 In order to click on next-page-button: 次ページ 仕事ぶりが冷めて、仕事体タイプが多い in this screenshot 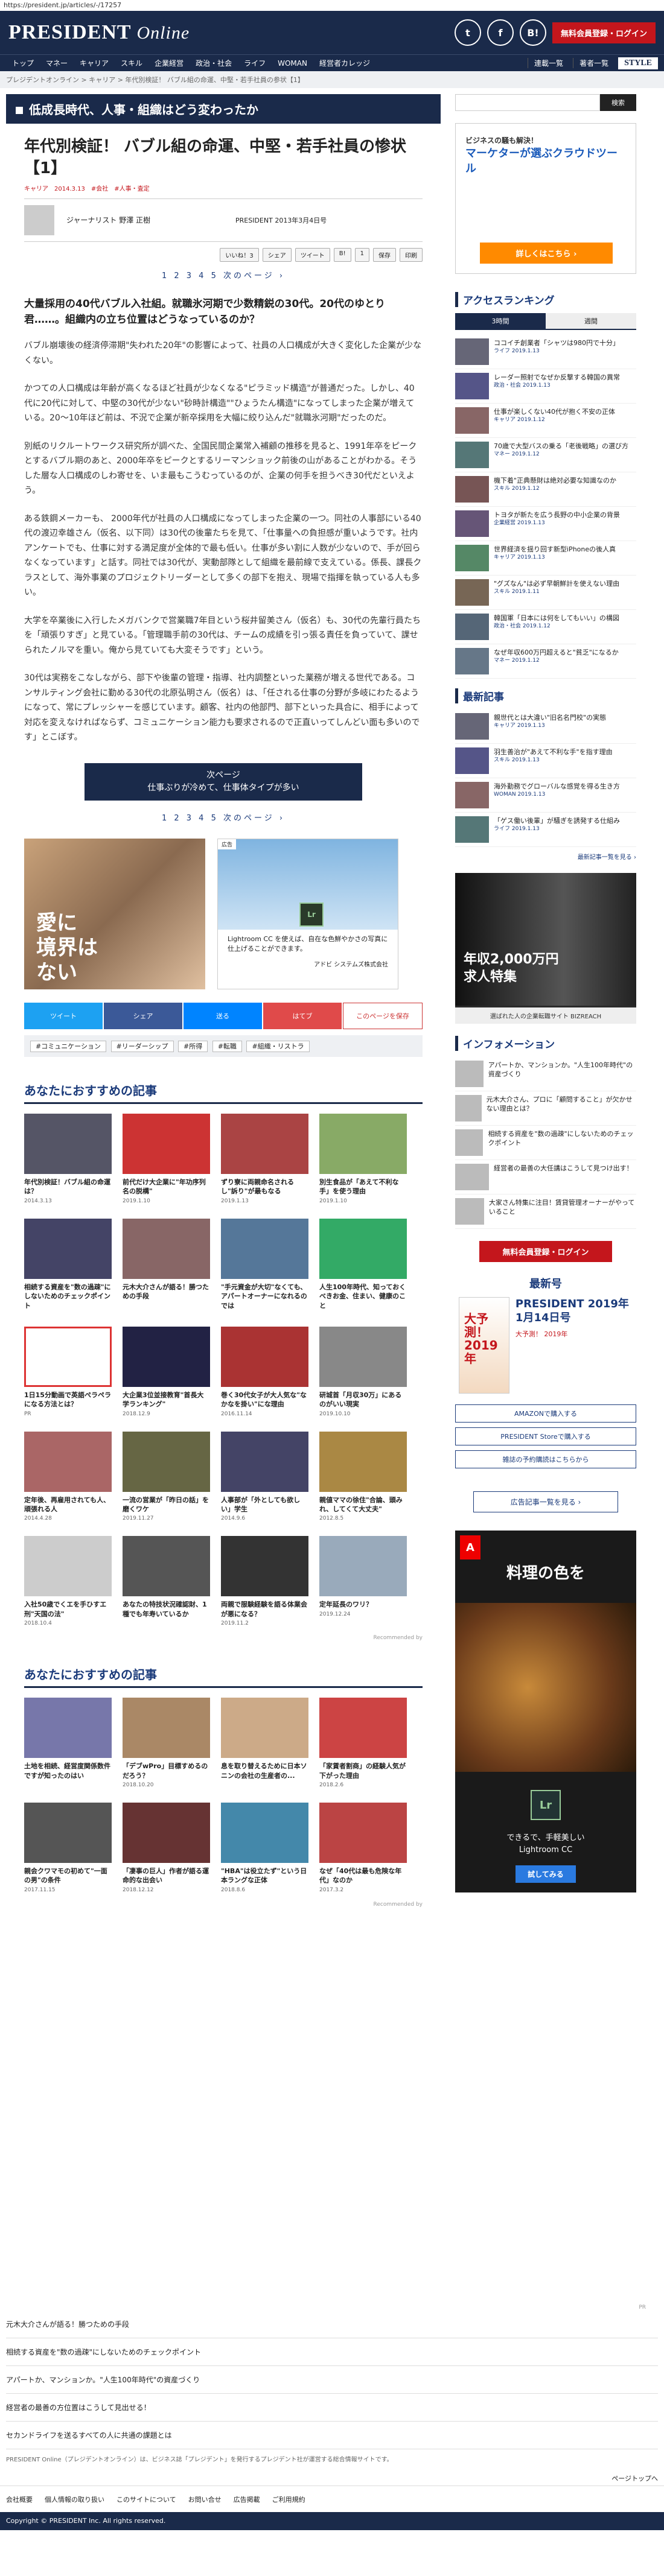, I will do `click(223, 782)`.